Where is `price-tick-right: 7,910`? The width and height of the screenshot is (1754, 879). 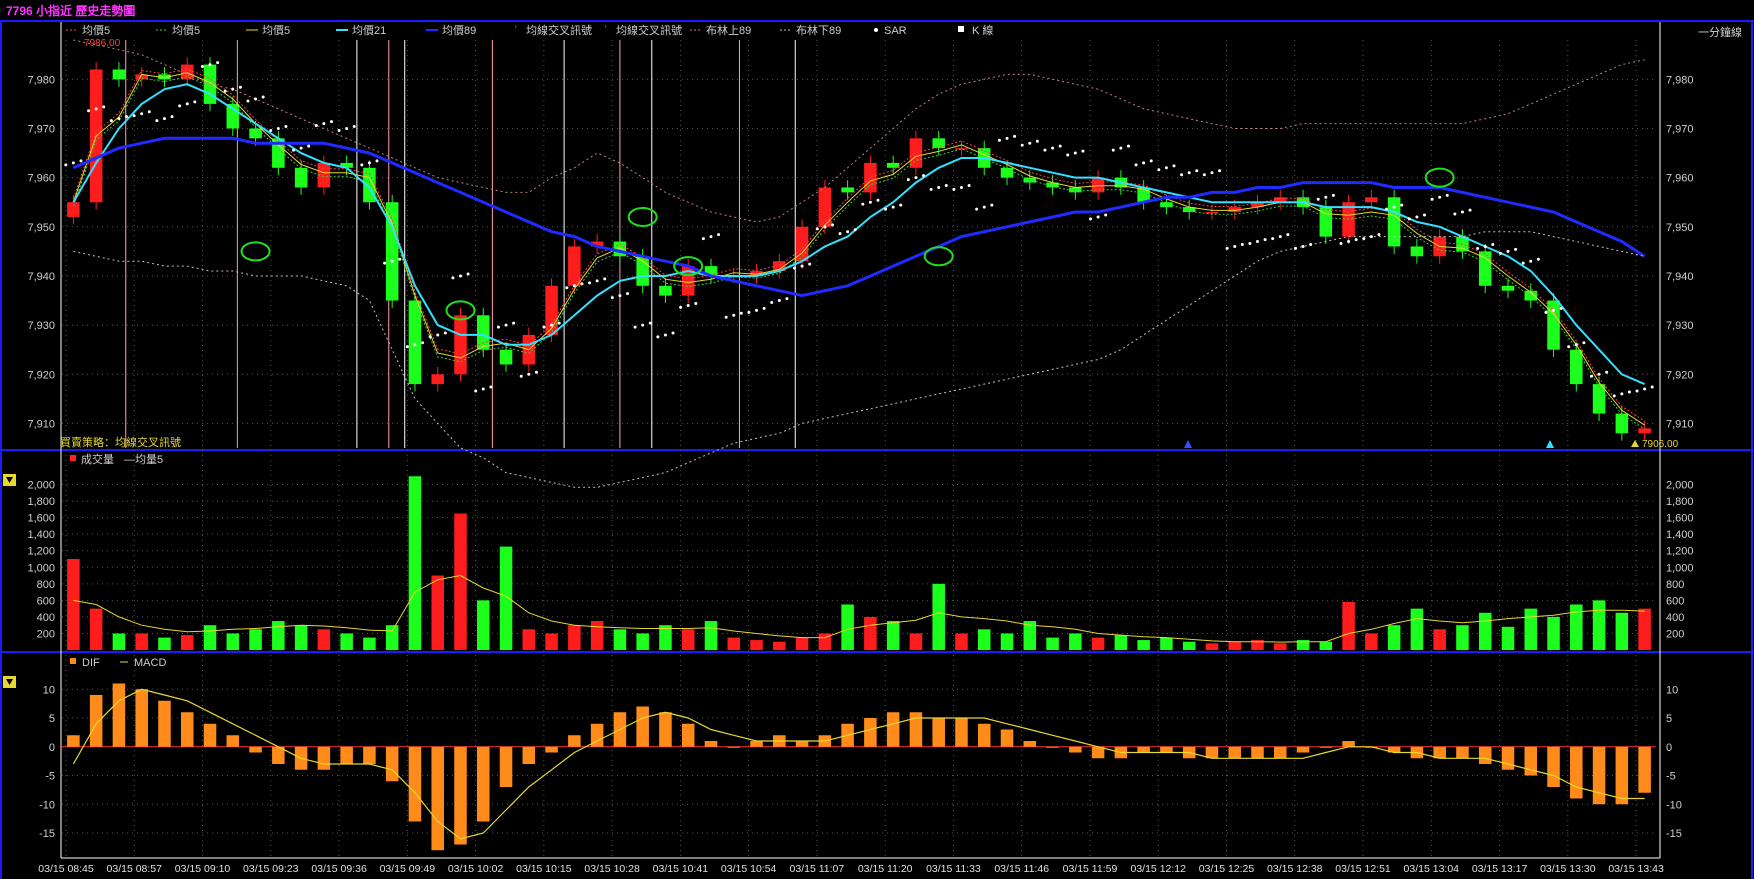 price-tick-right: 7,910 is located at coordinates (1680, 424).